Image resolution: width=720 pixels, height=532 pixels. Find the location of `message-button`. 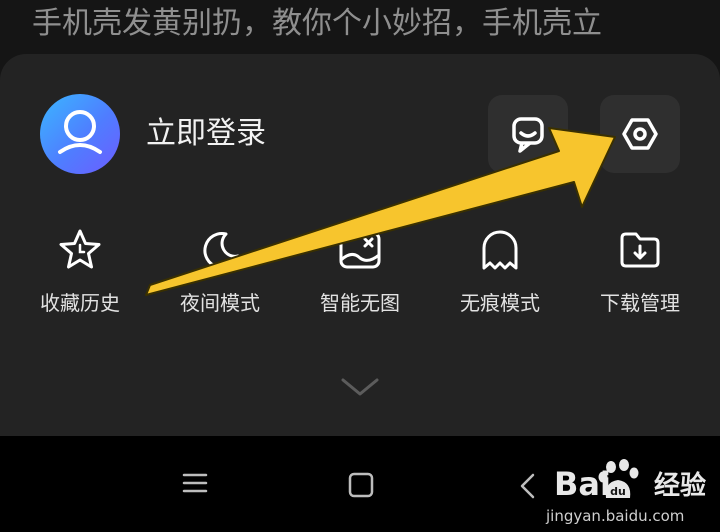

message-button is located at coordinates (528, 134).